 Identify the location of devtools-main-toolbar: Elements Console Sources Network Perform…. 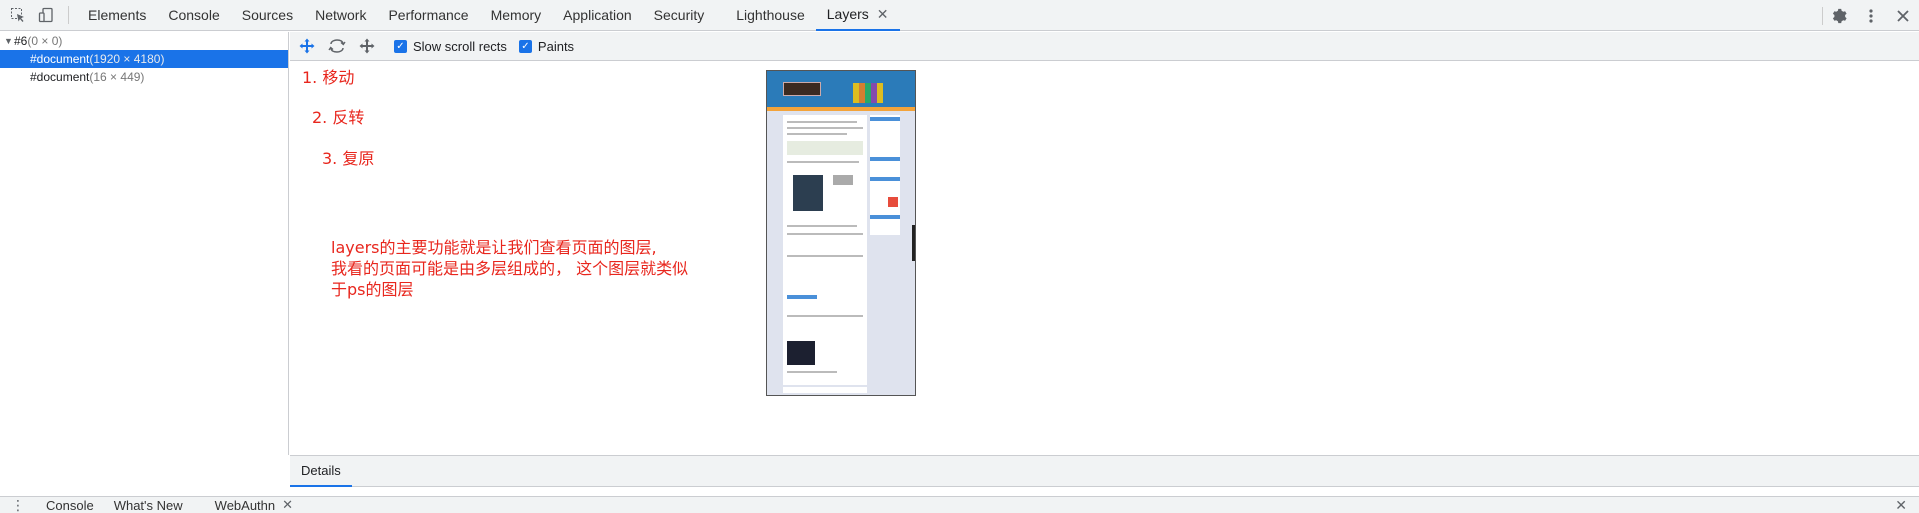
(959, 15).